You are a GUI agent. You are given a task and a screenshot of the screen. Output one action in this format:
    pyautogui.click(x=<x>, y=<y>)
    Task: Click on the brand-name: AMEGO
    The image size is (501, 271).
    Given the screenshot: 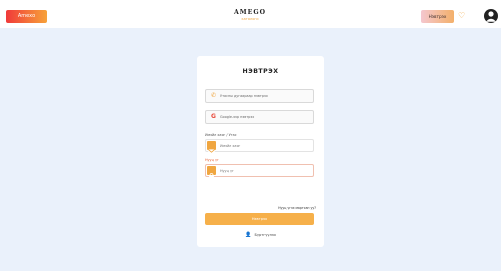 What is the action you would take?
    pyautogui.click(x=250, y=12)
    